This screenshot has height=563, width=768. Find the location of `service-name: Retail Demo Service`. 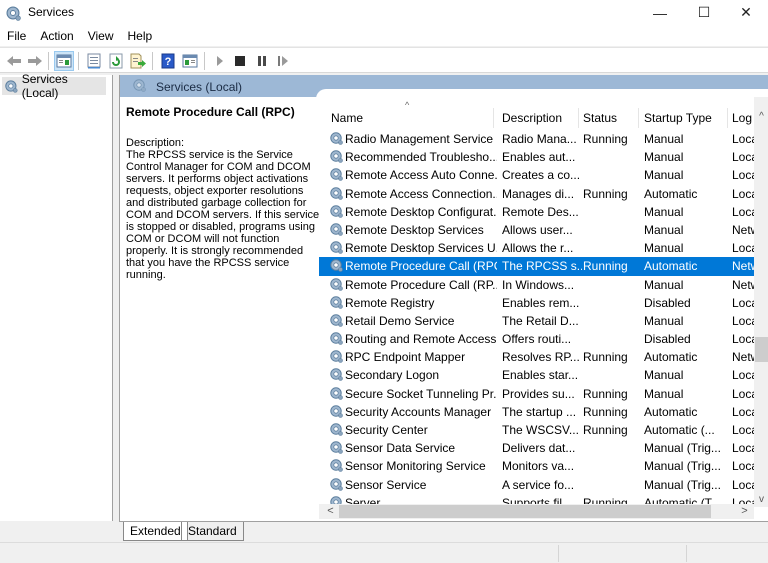

service-name: Retail Demo Service is located at coordinates (400, 320).